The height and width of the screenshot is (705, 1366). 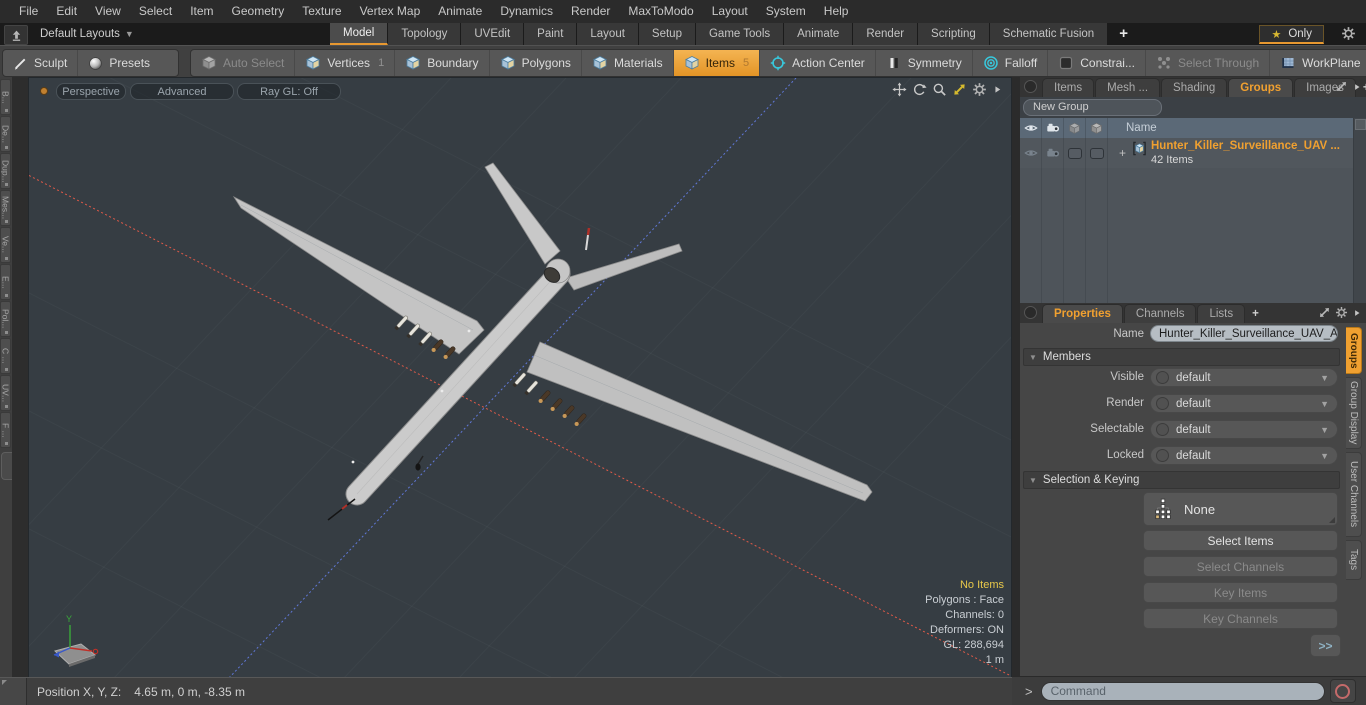 I want to click on layout-tab-layout: Layout, so click(x=608, y=34).